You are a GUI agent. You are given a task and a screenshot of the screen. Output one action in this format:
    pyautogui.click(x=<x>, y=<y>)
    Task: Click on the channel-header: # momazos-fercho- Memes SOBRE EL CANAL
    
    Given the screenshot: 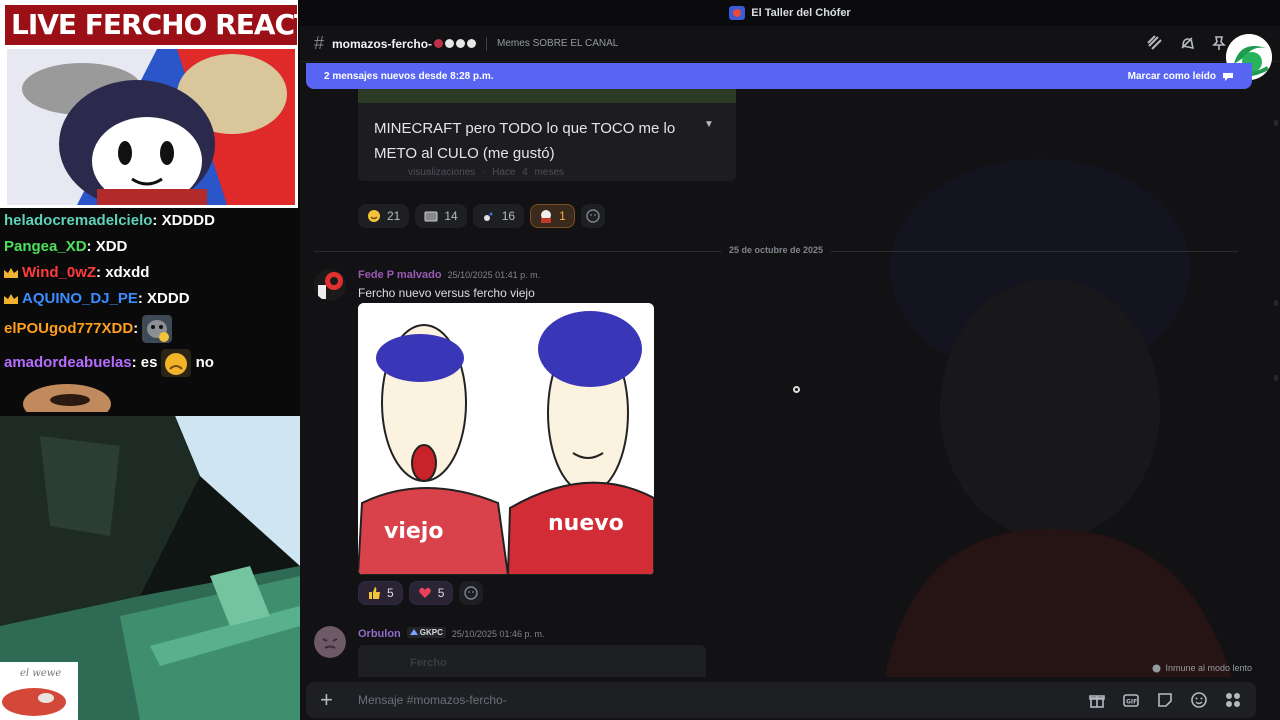 What is the action you would take?
    pyautogui.click(x=790, y=53)
    